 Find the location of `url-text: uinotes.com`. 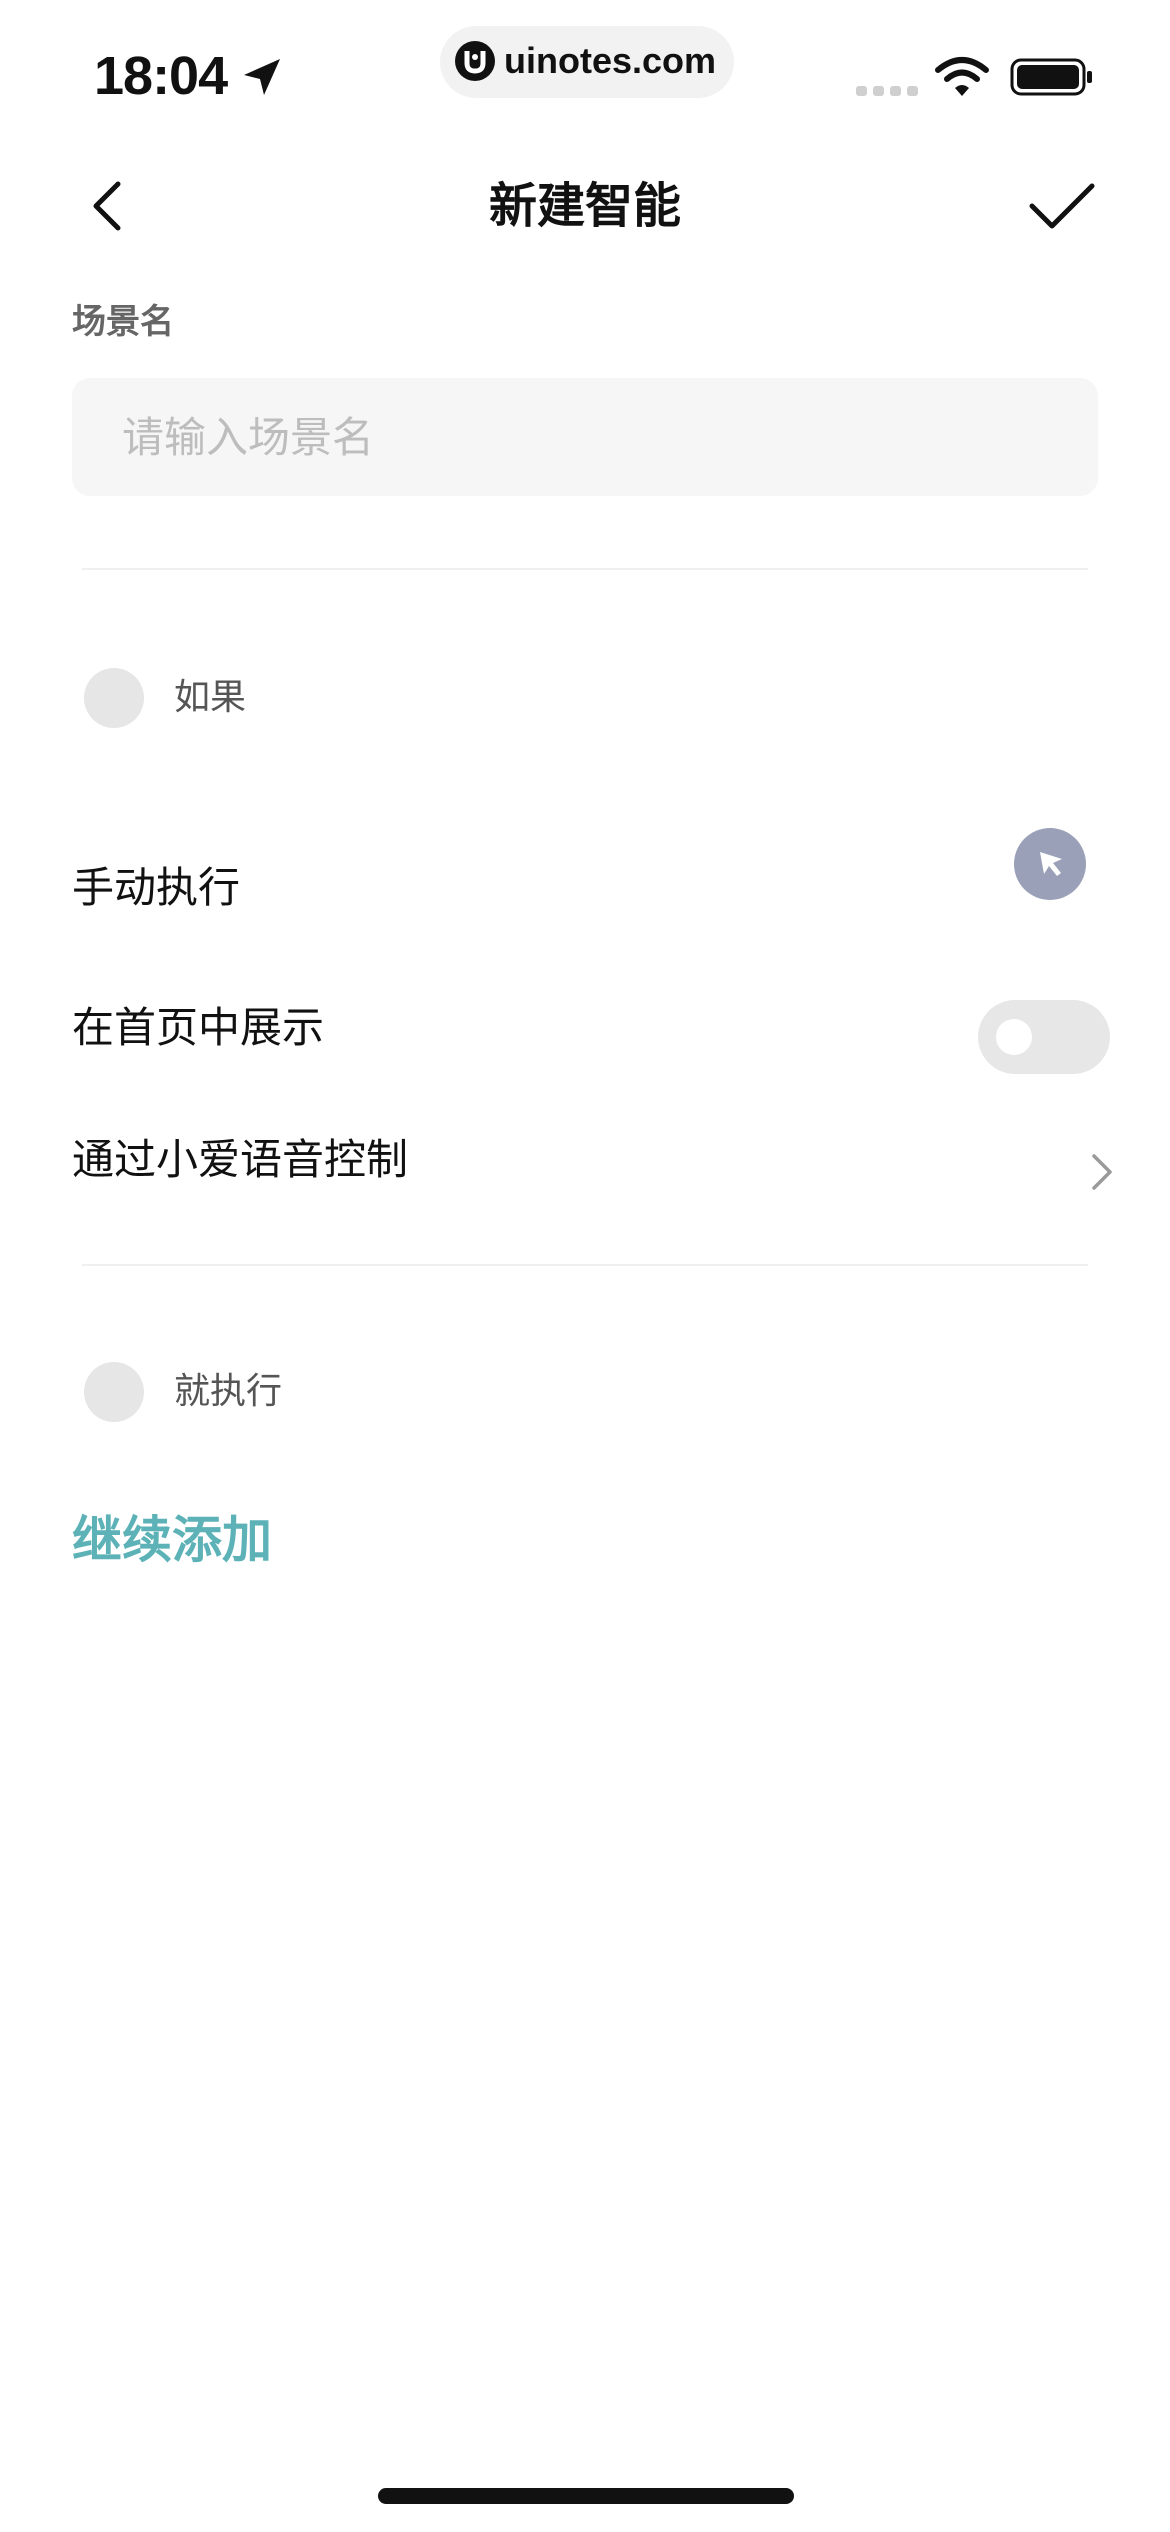

url-text: uinotes.com is located at coordinates (610, 60).